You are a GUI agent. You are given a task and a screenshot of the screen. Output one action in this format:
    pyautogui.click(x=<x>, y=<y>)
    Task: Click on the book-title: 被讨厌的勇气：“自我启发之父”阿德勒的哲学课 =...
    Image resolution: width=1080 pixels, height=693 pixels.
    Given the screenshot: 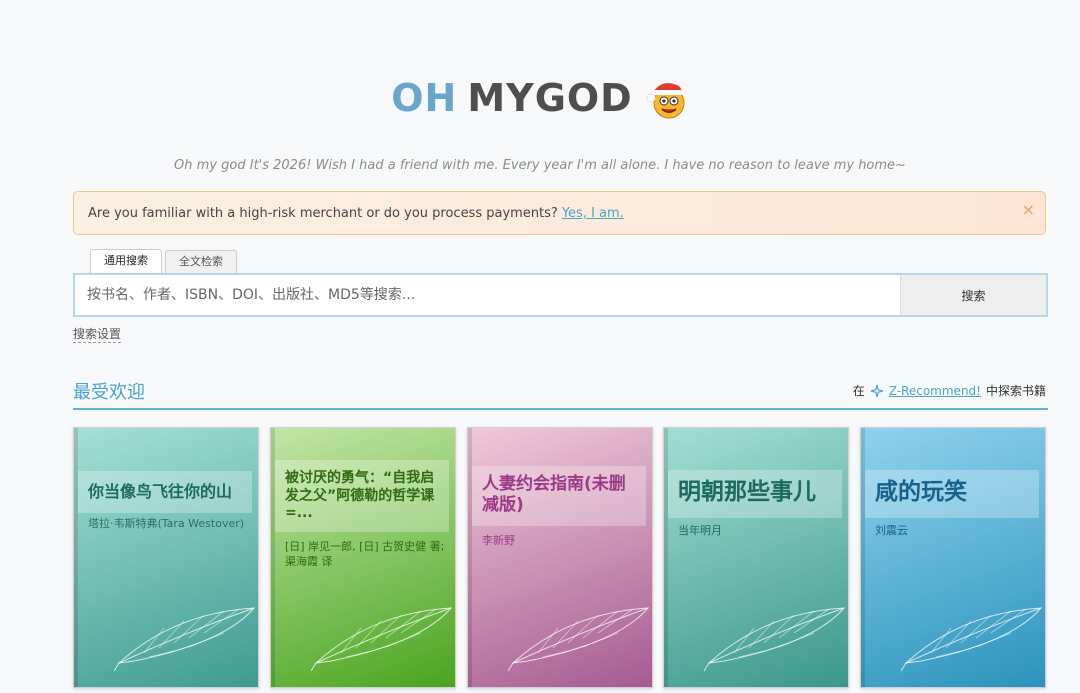 What is the action you would take?
    pyautogui.click(x=360, y=495)
    